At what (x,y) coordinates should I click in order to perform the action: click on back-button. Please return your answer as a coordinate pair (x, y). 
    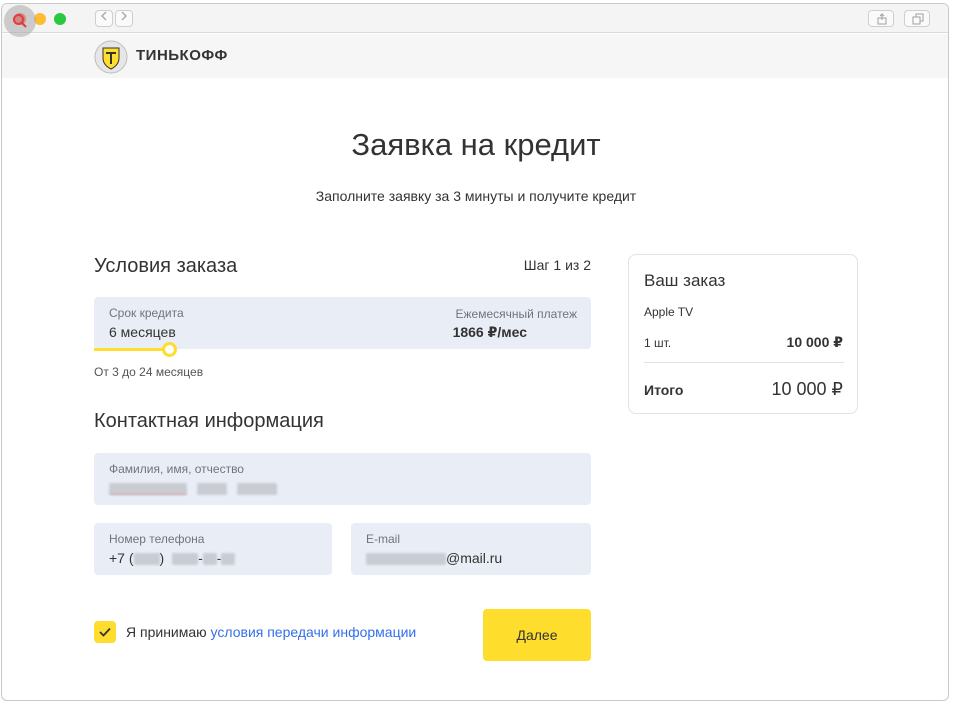
    Looking at the image, I should click on (104, 18).